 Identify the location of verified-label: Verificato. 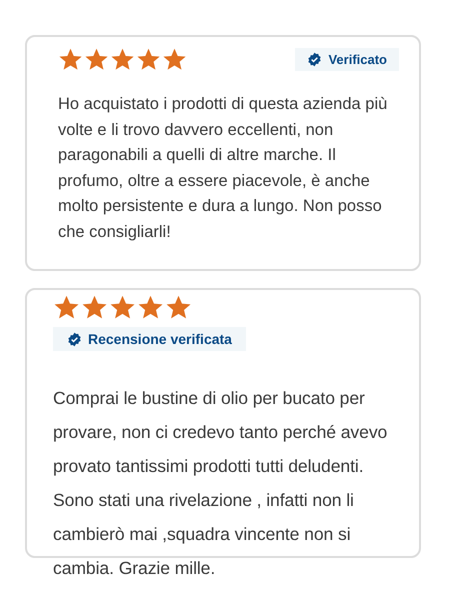
(357, 59).